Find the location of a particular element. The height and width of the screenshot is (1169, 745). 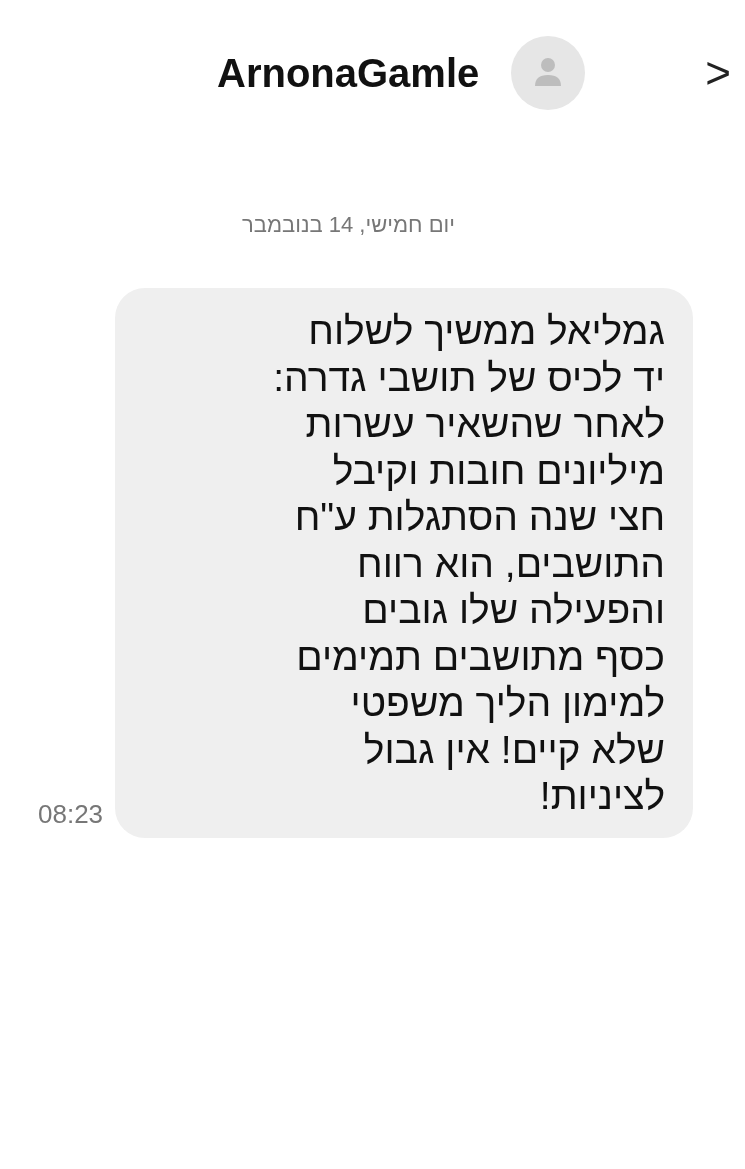

date-label: יום חמישי, 14 בנובמבר is located at coordinates (348, 225).